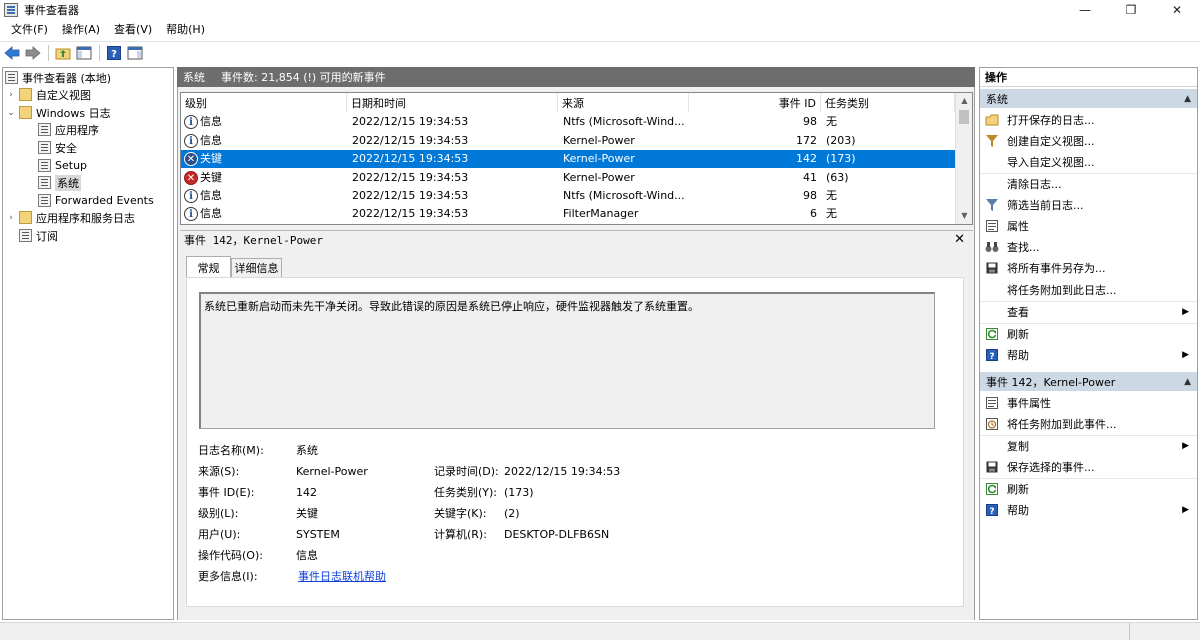 Image resolution: width=1200 pixels, height=640 pixels. I want to click on value-task-category: (173), so click(519, 492).